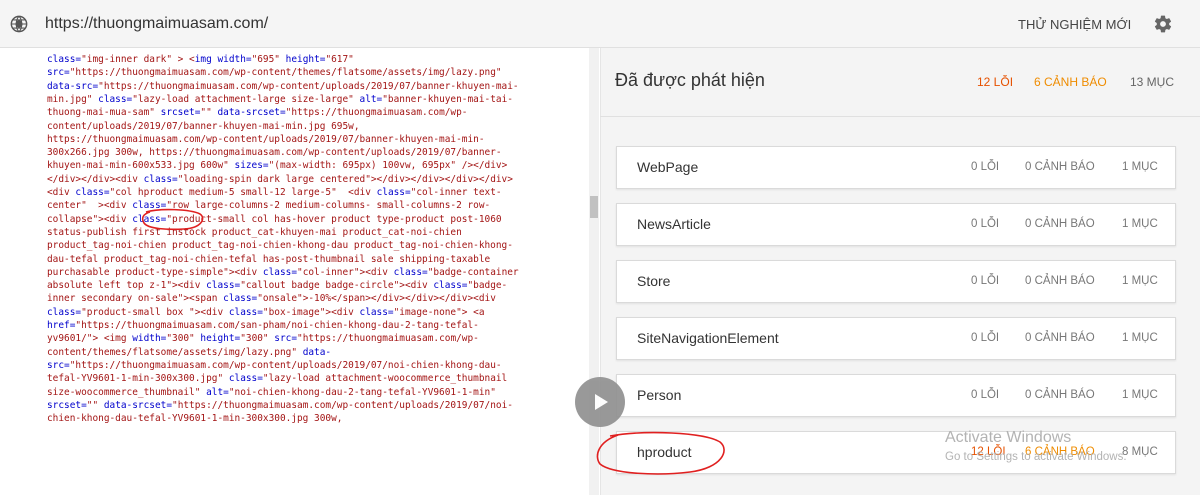 This screenshot has height=495, width=1200. Describe the element at coordinates (305, 59) in the screenshot. I see `code-keyword: height=` at that location.